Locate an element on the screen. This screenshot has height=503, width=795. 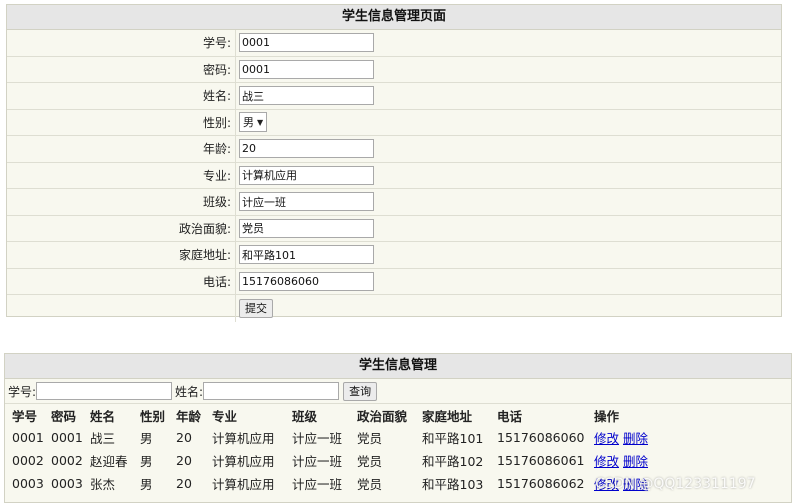
form-row-submit: 提交 is located at coordinates (394, 308).